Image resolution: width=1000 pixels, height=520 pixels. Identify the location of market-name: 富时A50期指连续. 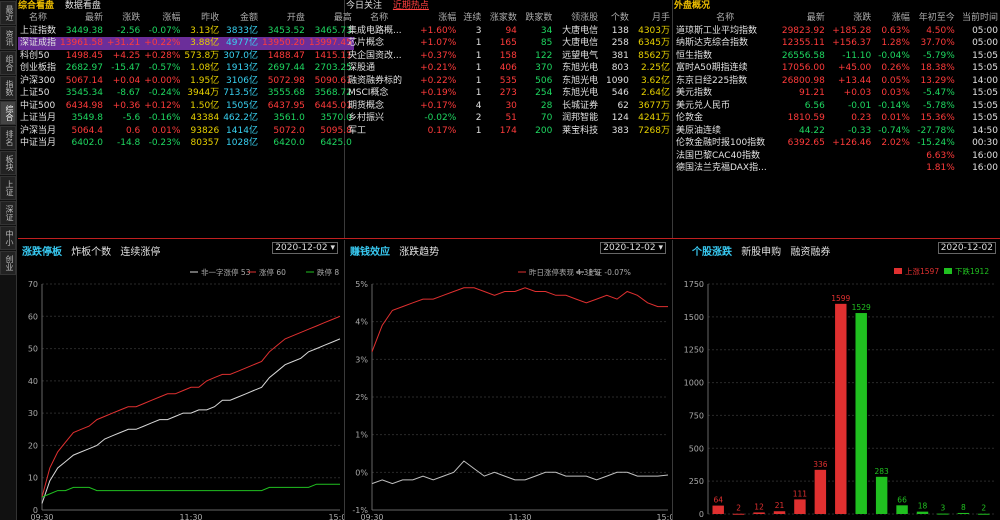
(712, 68).